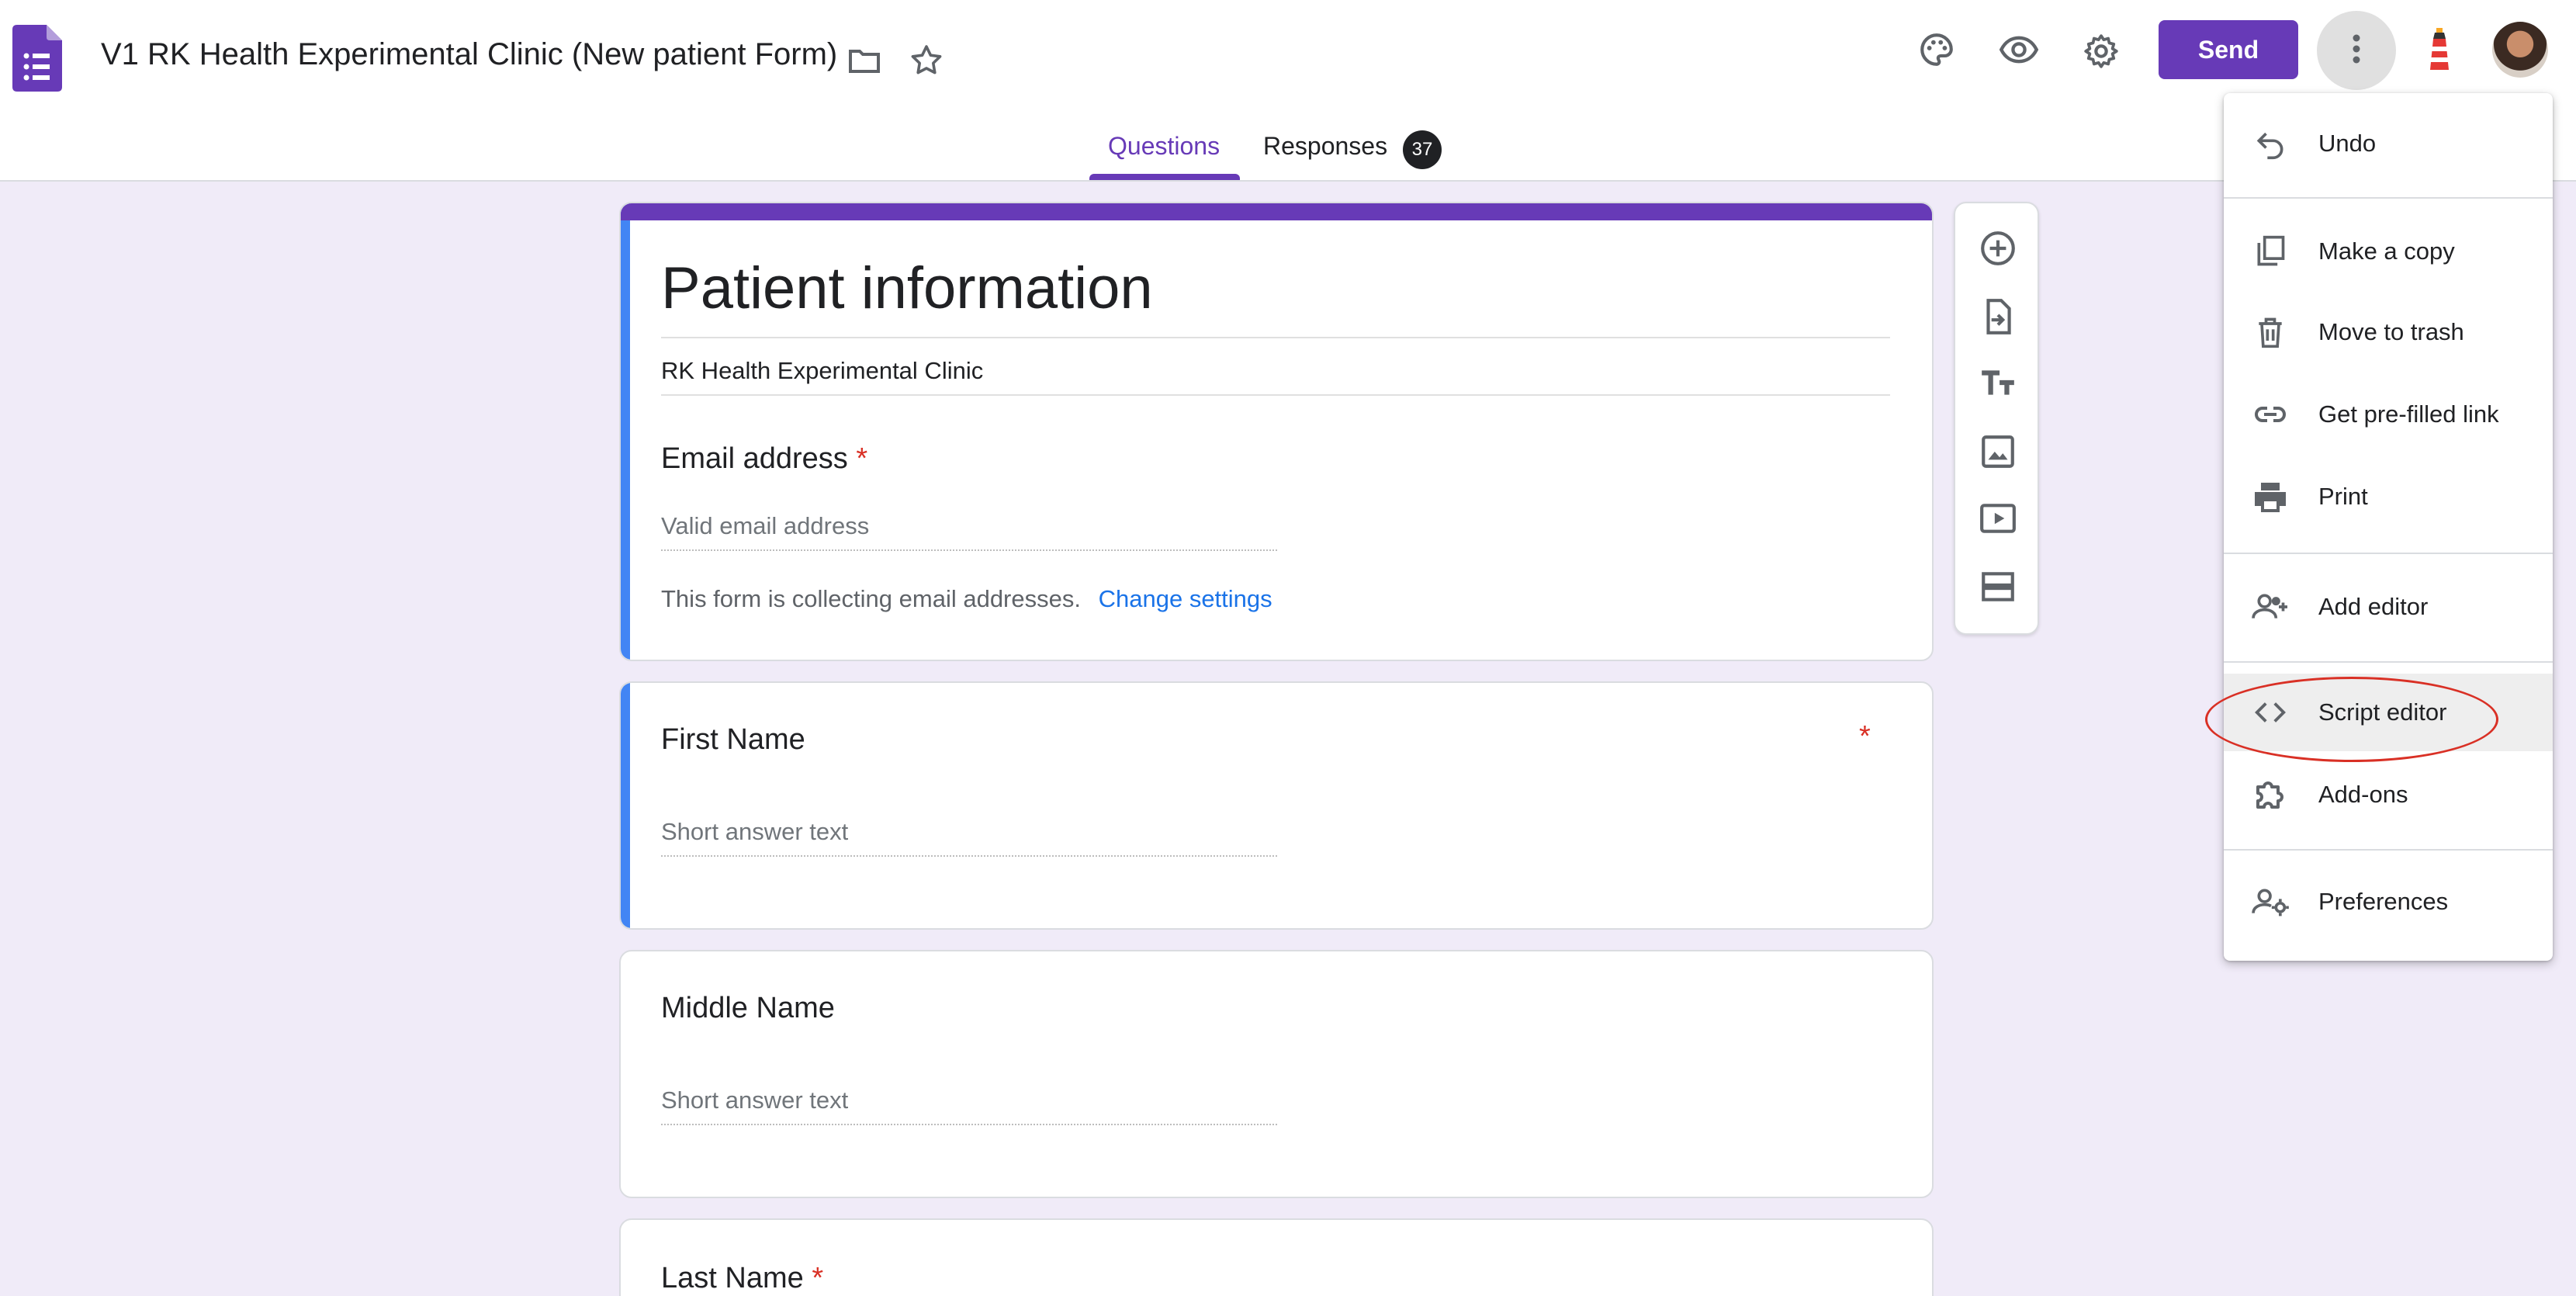 This screenshot has height=1296, width=2576. Describe the element at coordinates (1998, 316) in the screenshot. I see `import-questions-icon` at that location.